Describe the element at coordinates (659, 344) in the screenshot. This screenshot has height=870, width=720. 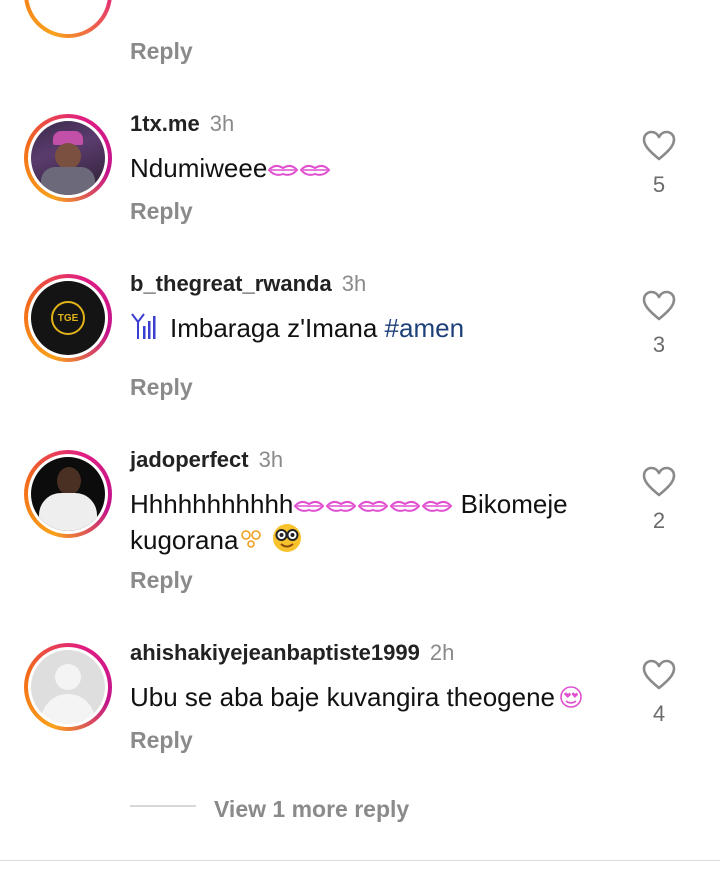
I see `like-count: 3` at that location.